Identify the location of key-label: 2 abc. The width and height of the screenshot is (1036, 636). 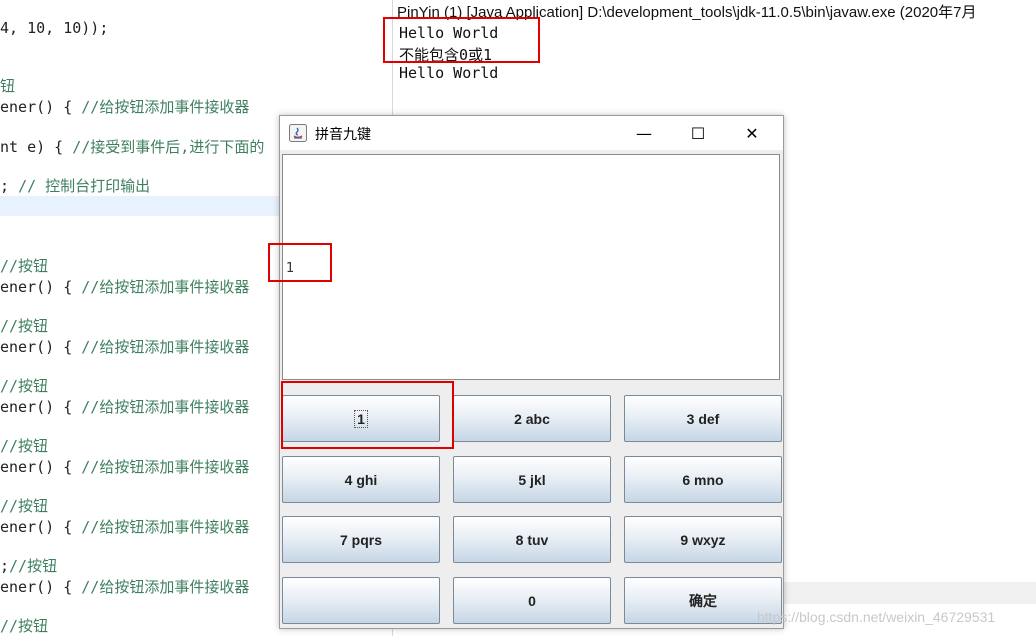
(532, 418).